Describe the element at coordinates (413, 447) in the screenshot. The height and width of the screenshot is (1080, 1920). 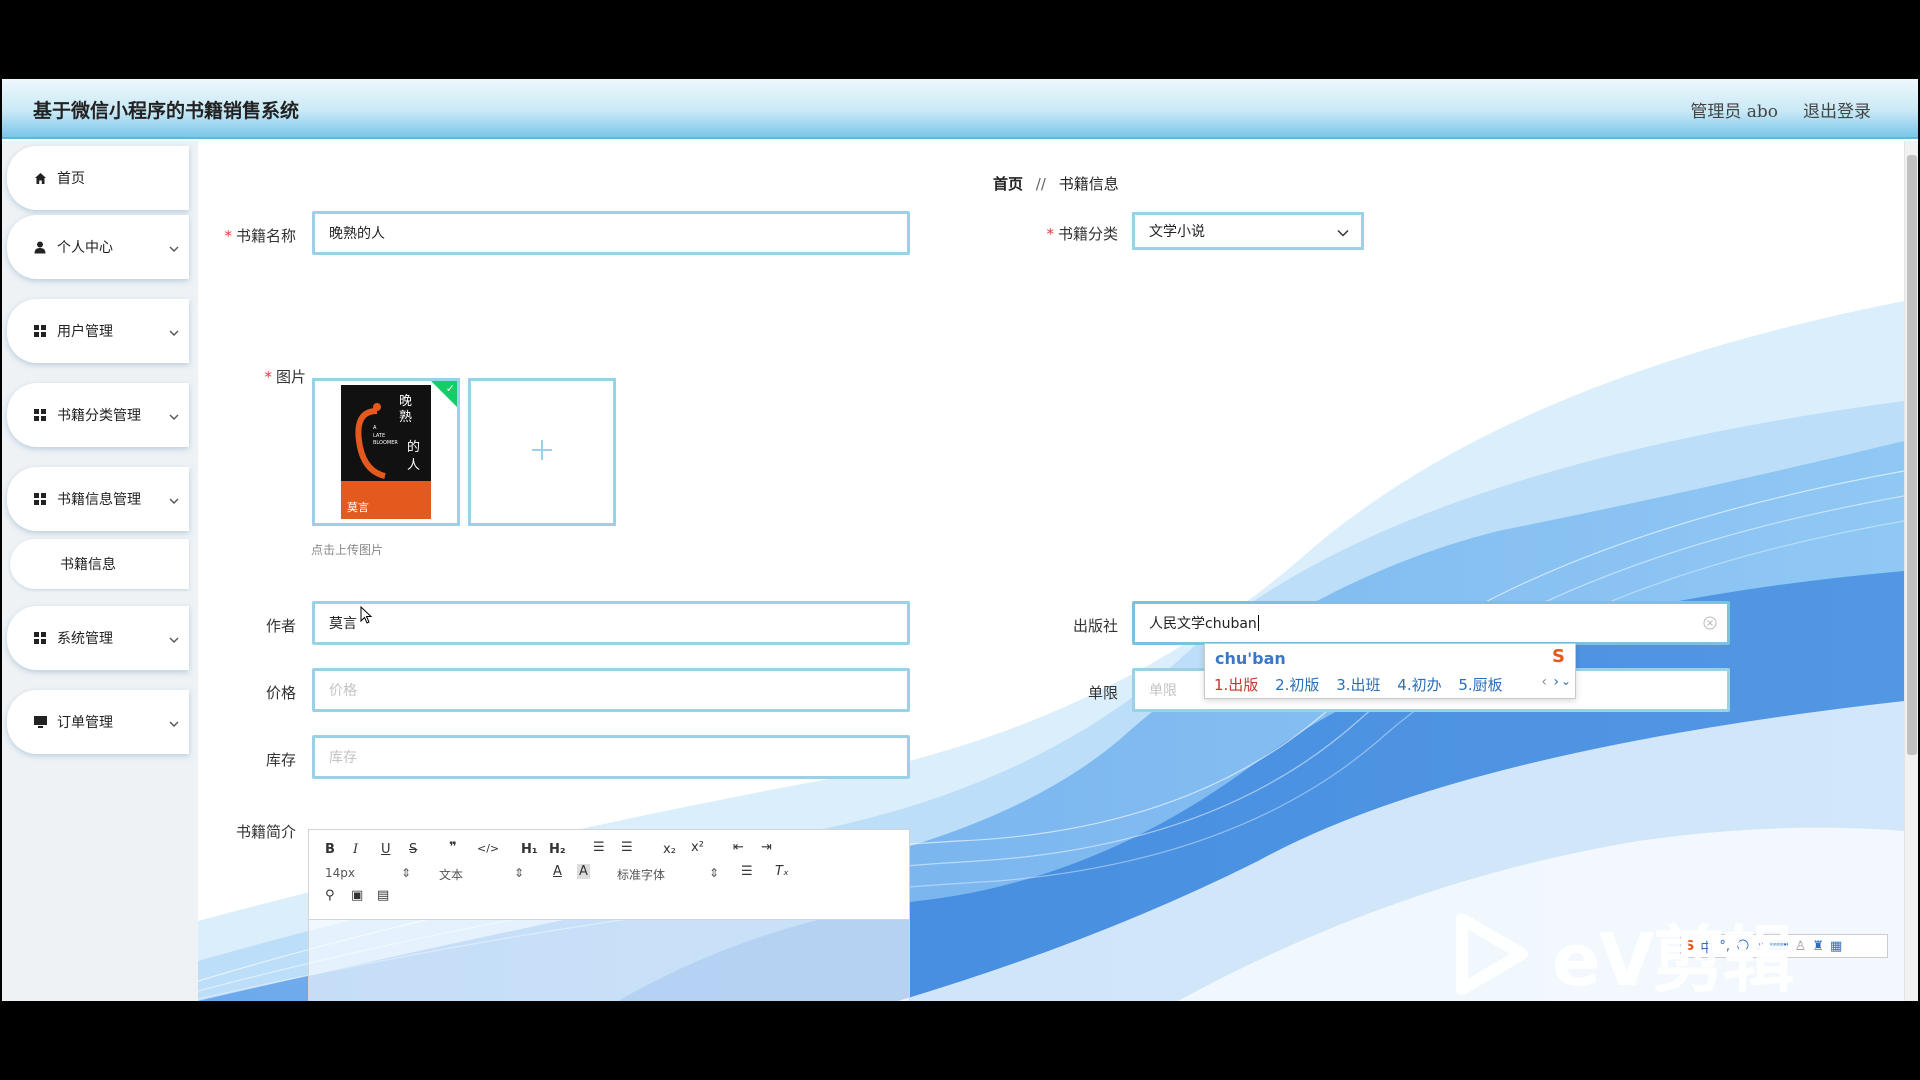
I see `svg-text: 的` at that location.